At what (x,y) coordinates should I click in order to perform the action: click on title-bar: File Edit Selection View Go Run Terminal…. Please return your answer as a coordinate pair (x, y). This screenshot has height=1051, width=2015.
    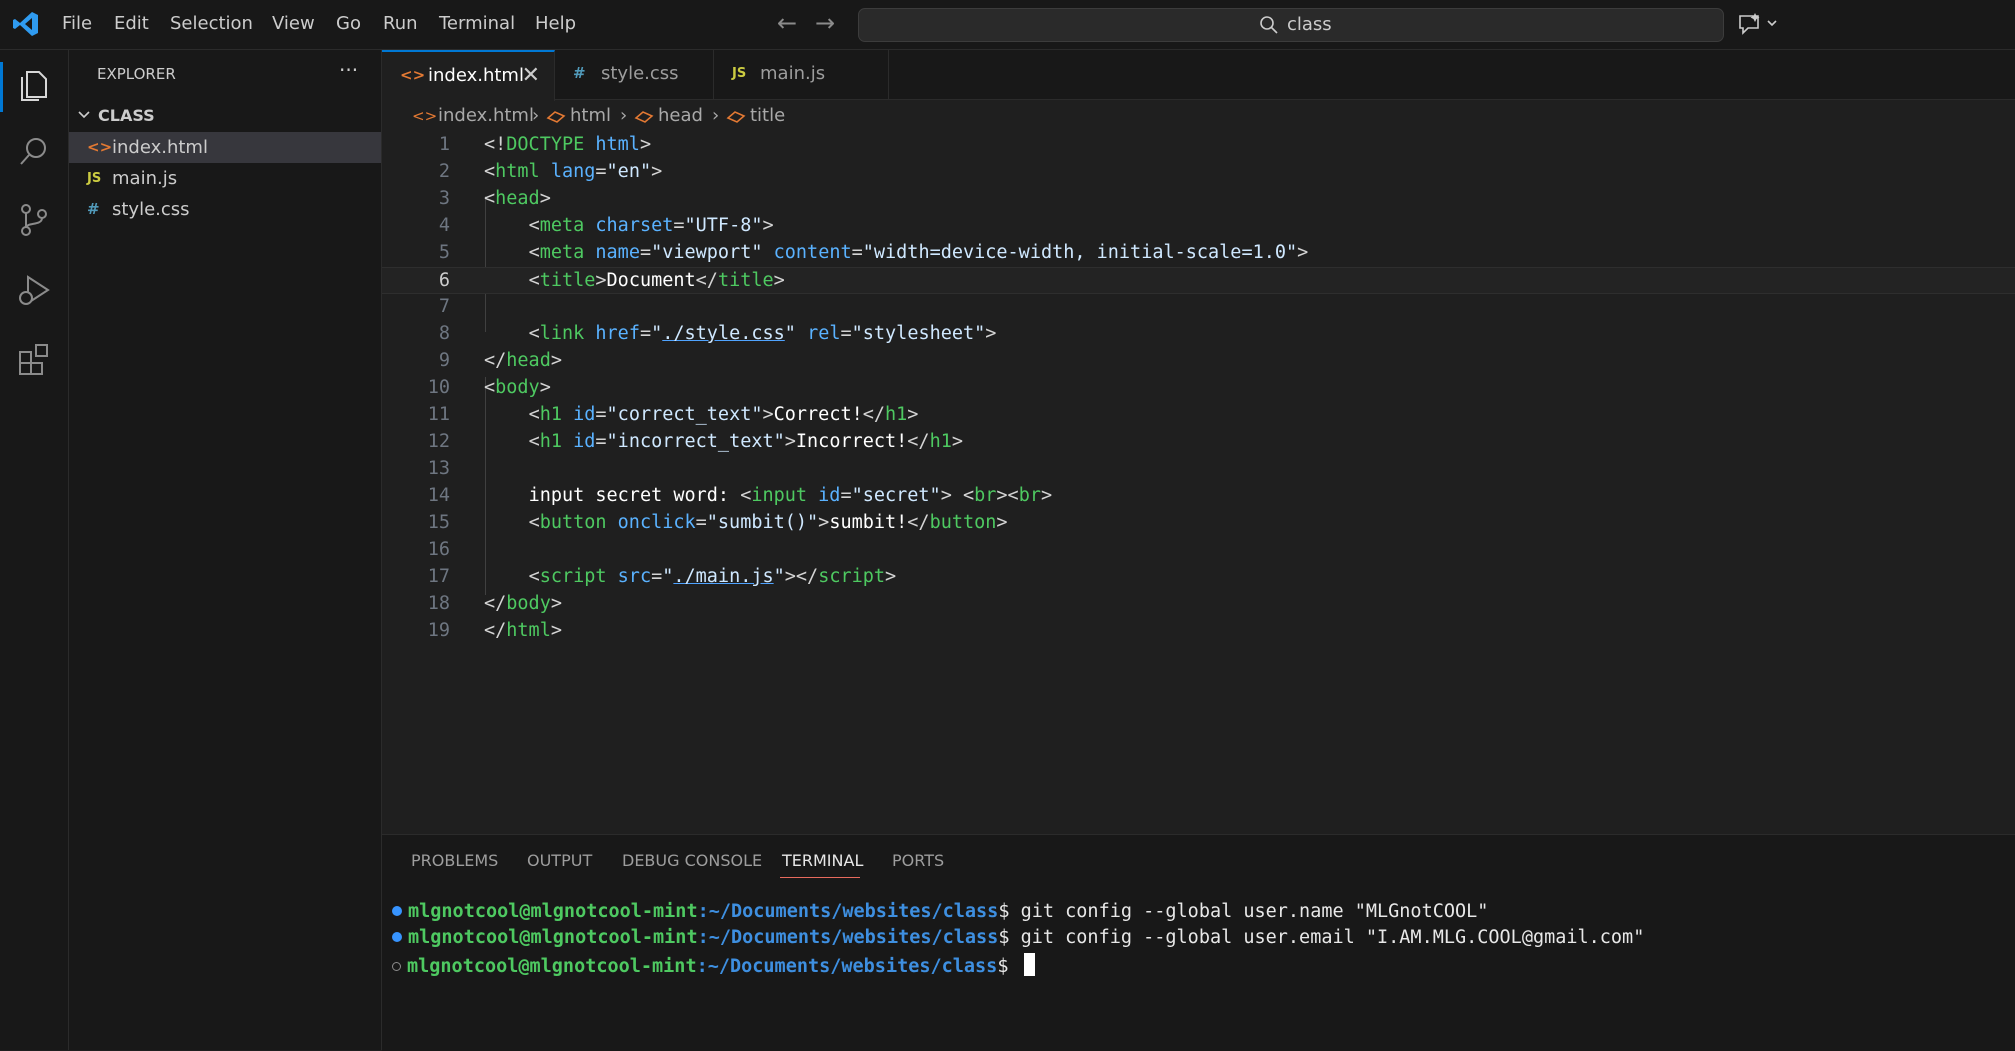
    Looking at the image, I should click on (1007, 25).